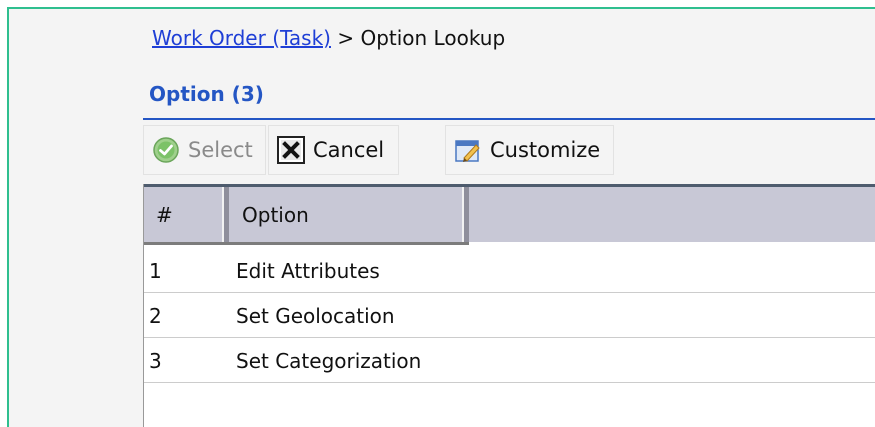  I want to click on row-number: 3, so click(155, 361).